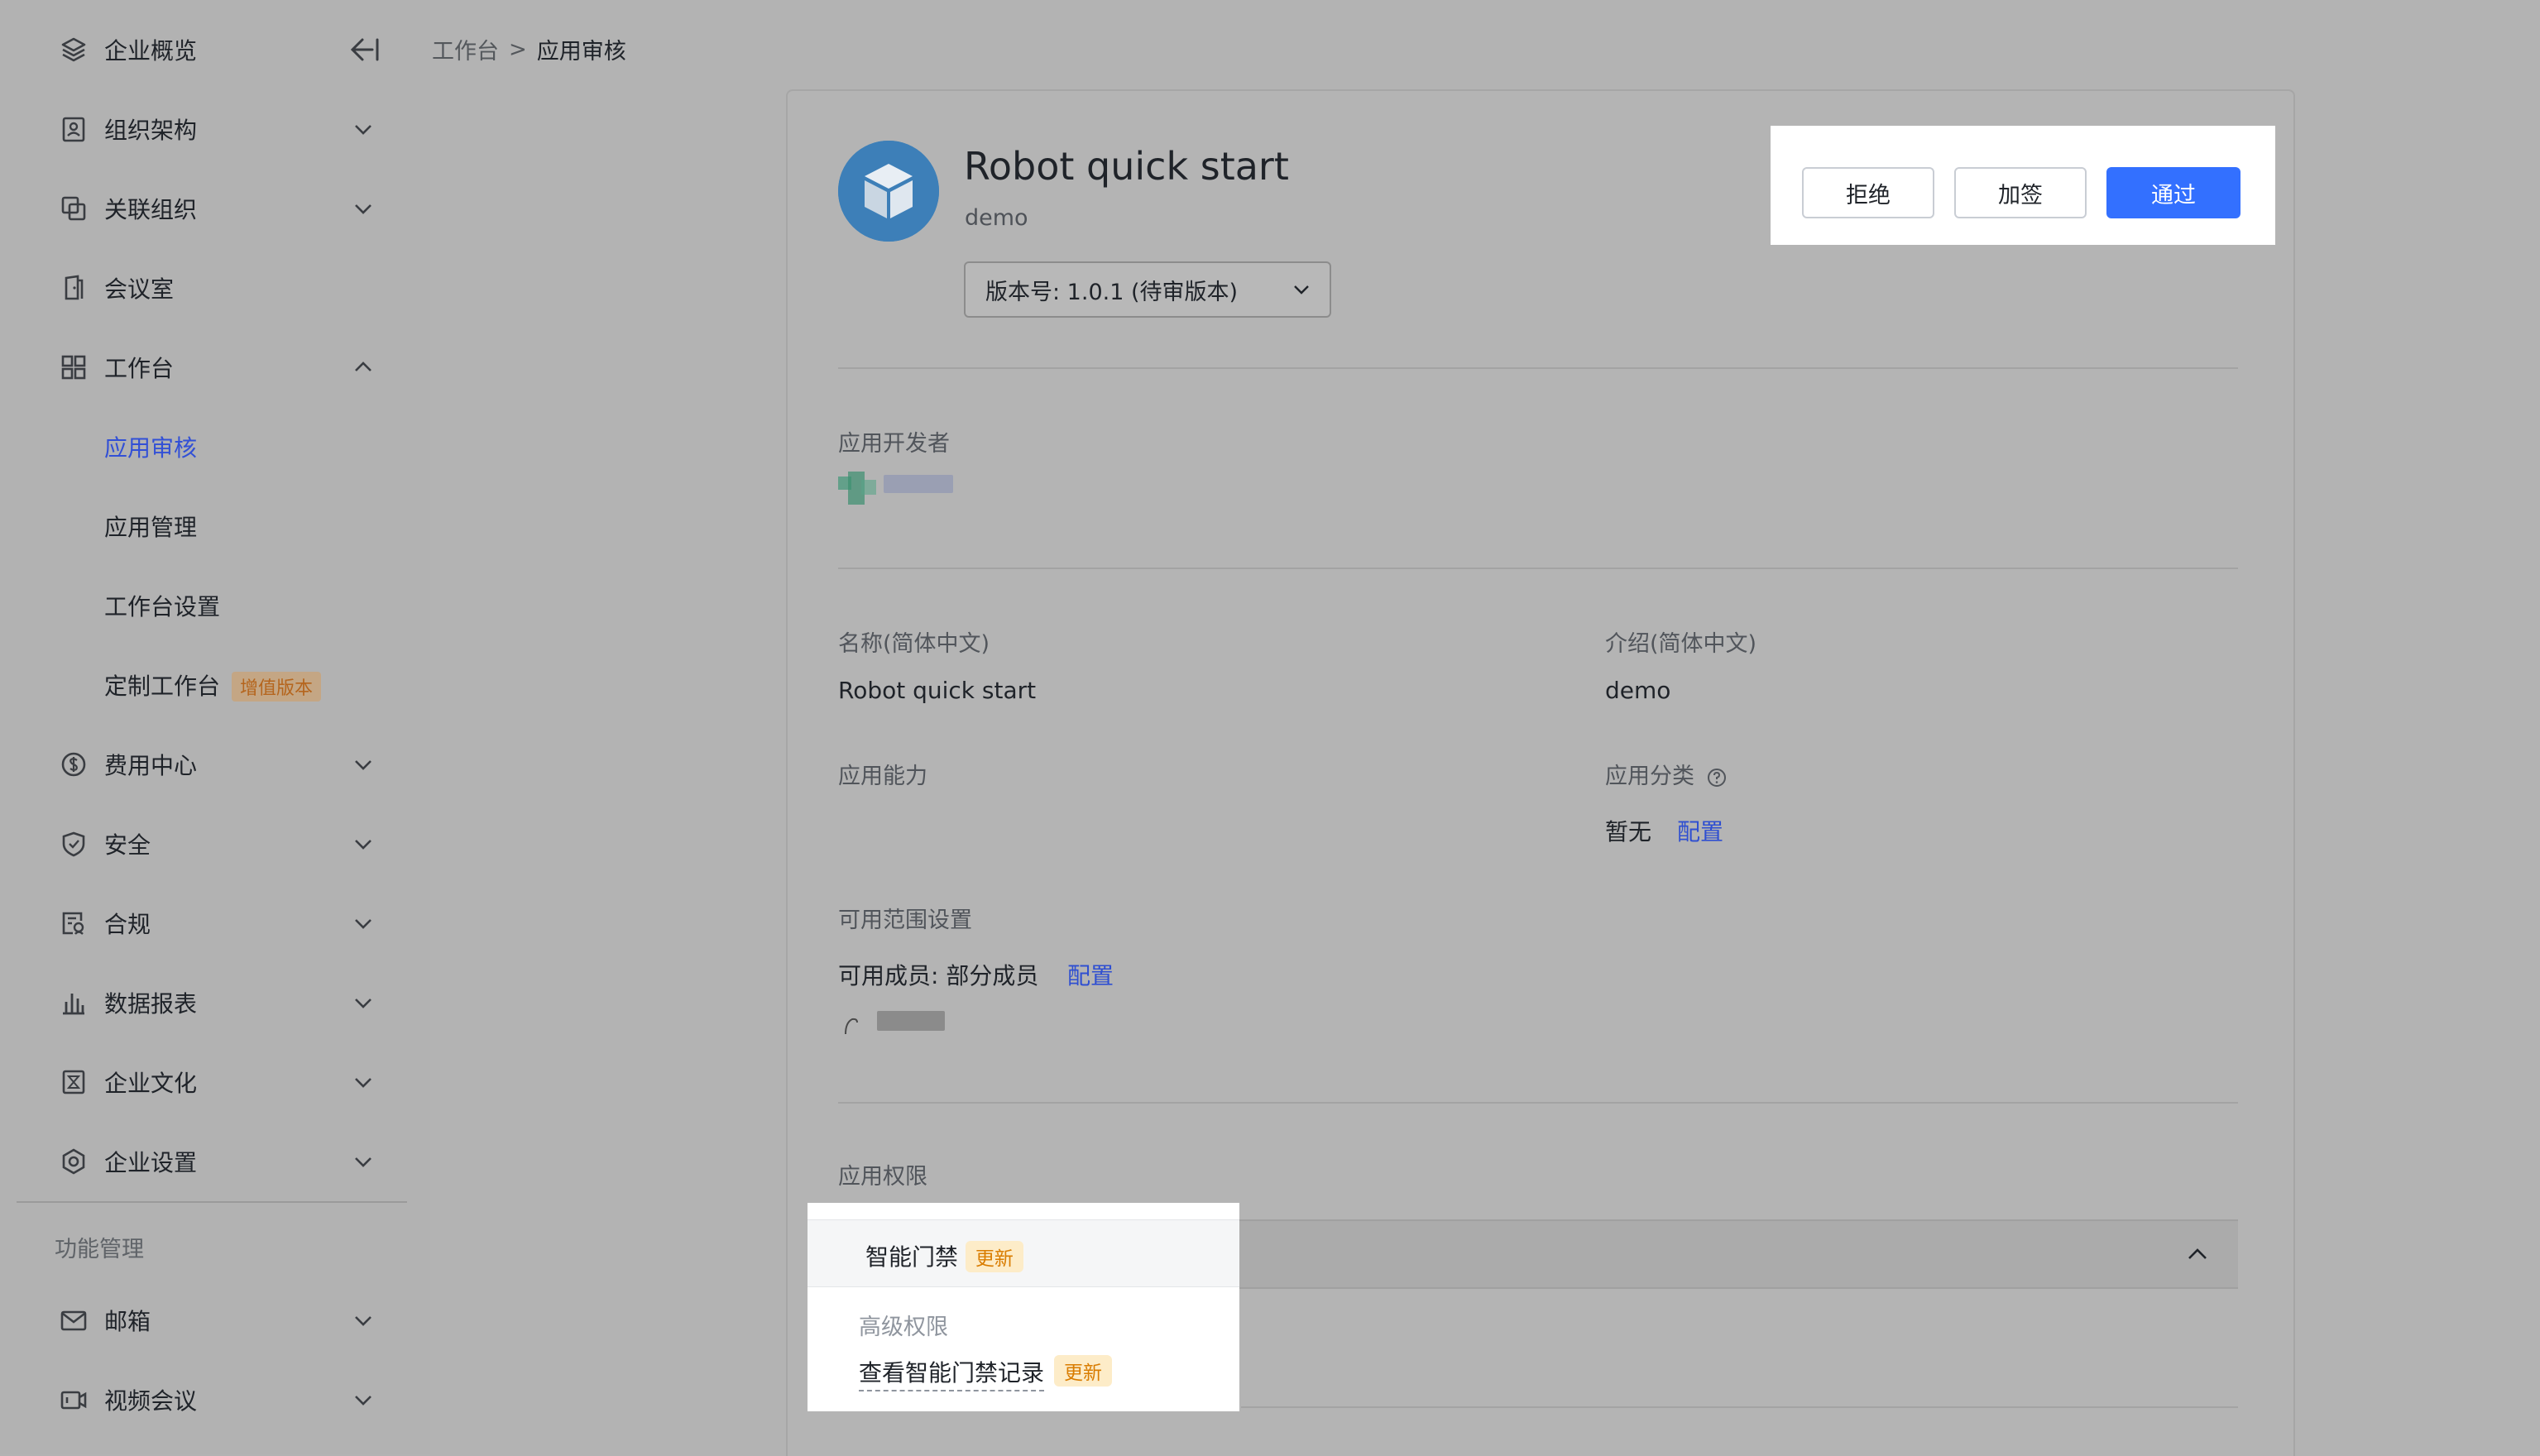 This screenshot has width=2540, height=1456. I want to click on category-label: 应用分类, so click(1666, 774).